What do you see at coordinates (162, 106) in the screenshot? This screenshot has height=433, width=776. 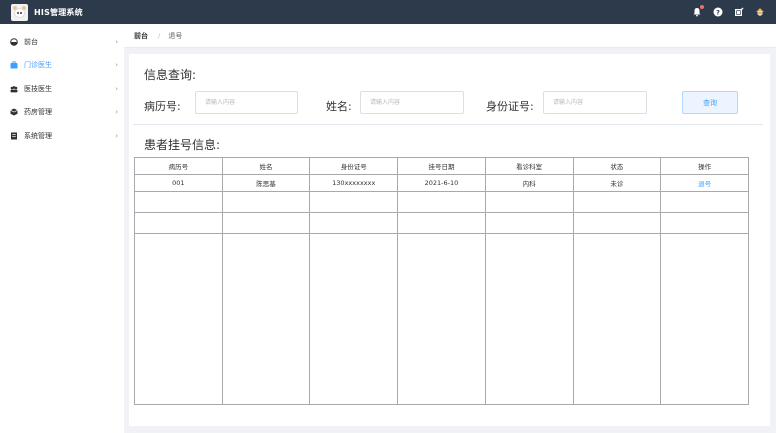 I see `record-number-label: 病历号:` at bounding box center [162, 106].